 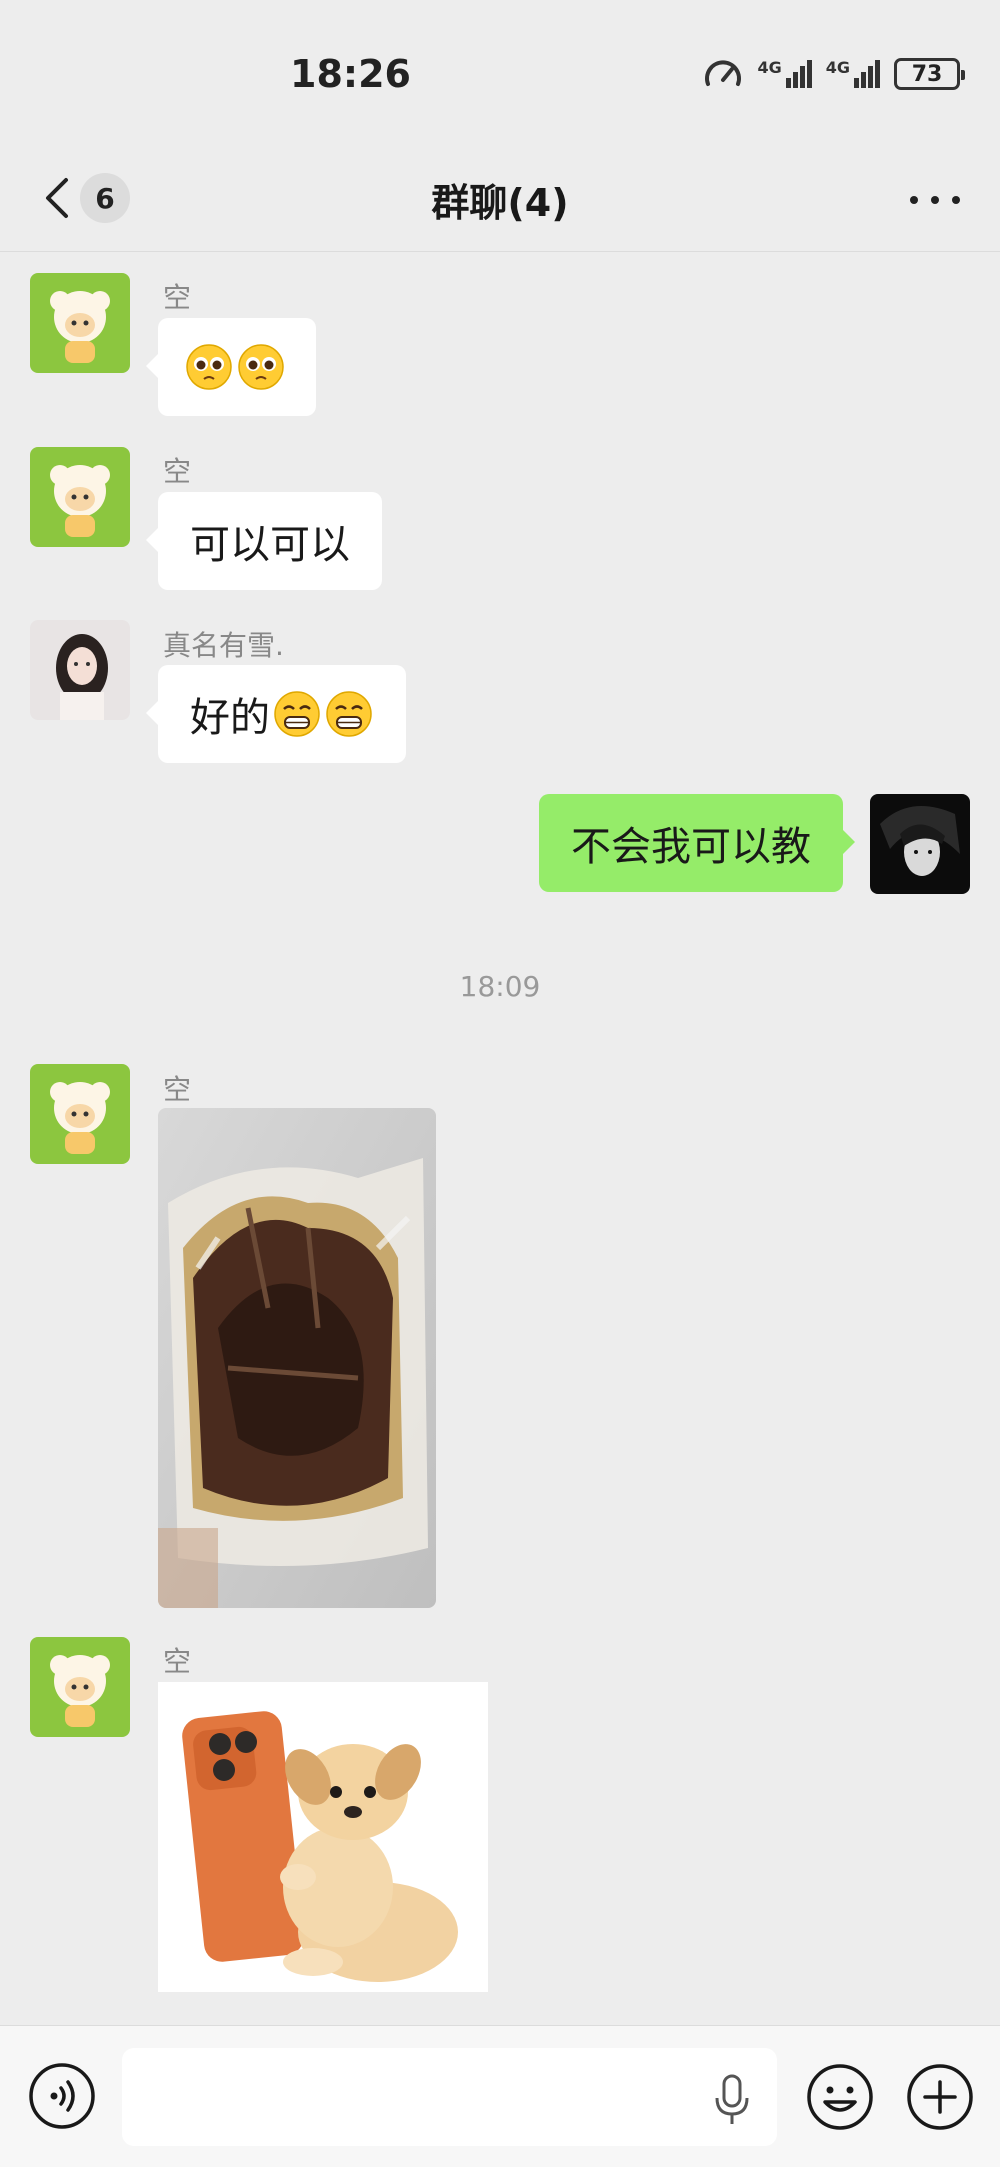 I want to click on message-timestamp: 18:09, so click(x=500, y=986).